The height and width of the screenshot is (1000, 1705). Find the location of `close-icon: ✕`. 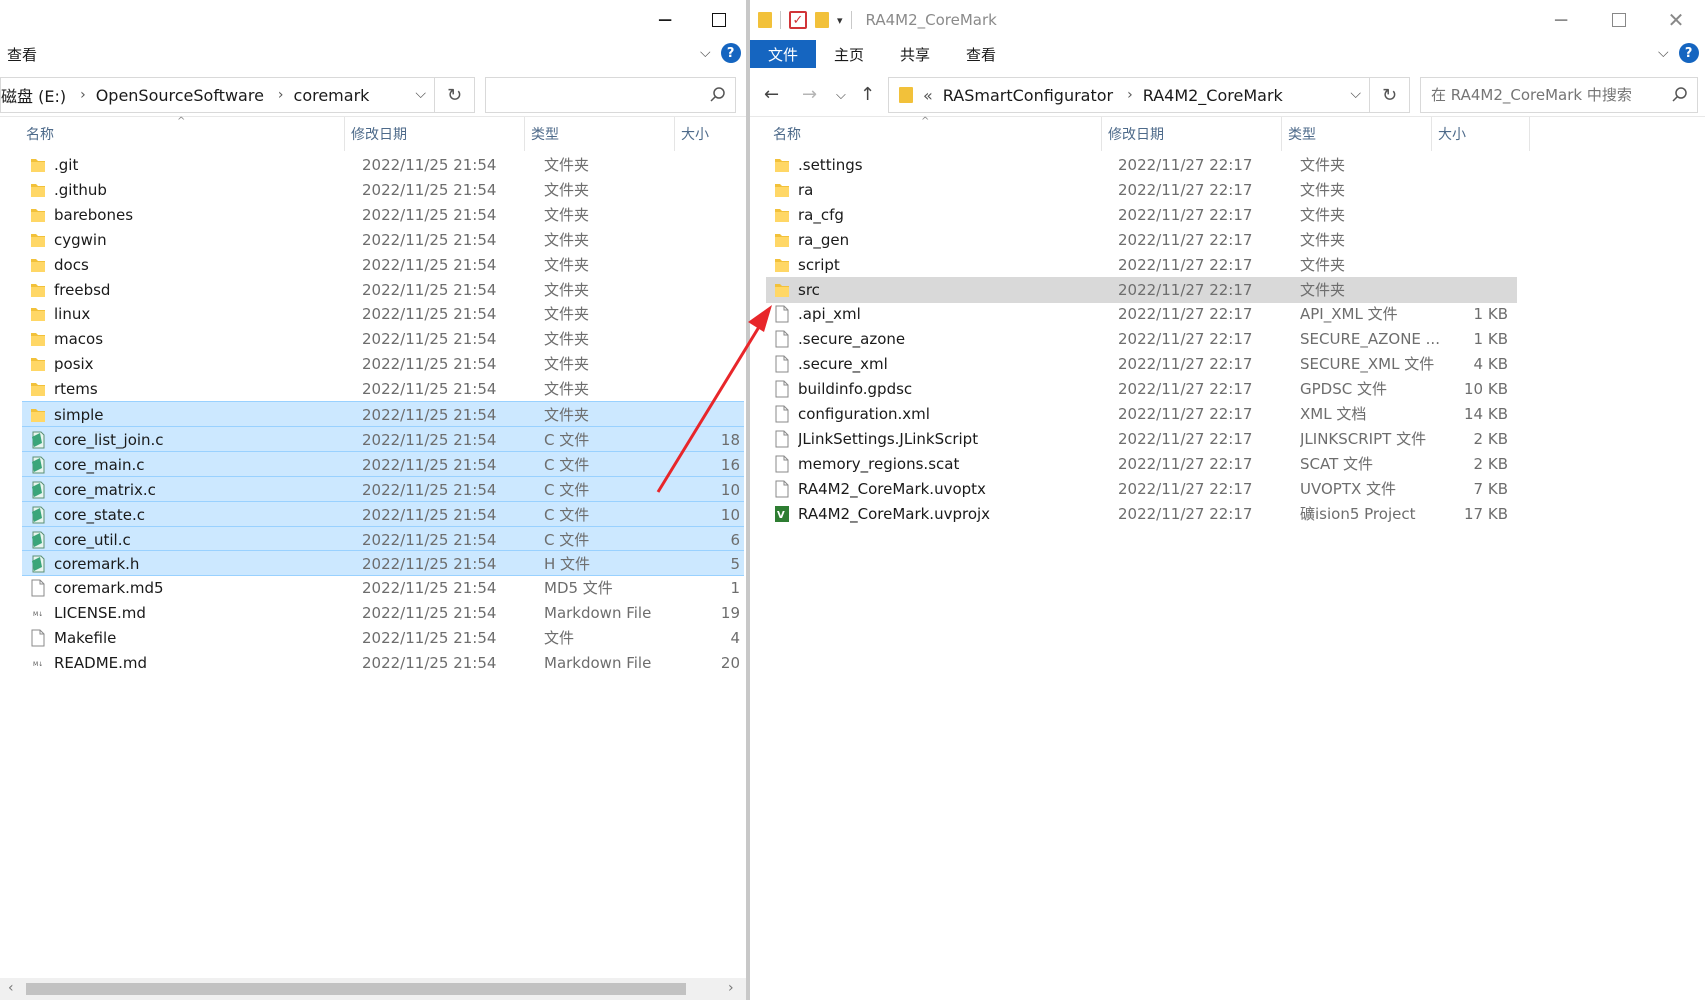

close-icon: ✕ is located at coordinates (1676, 20).